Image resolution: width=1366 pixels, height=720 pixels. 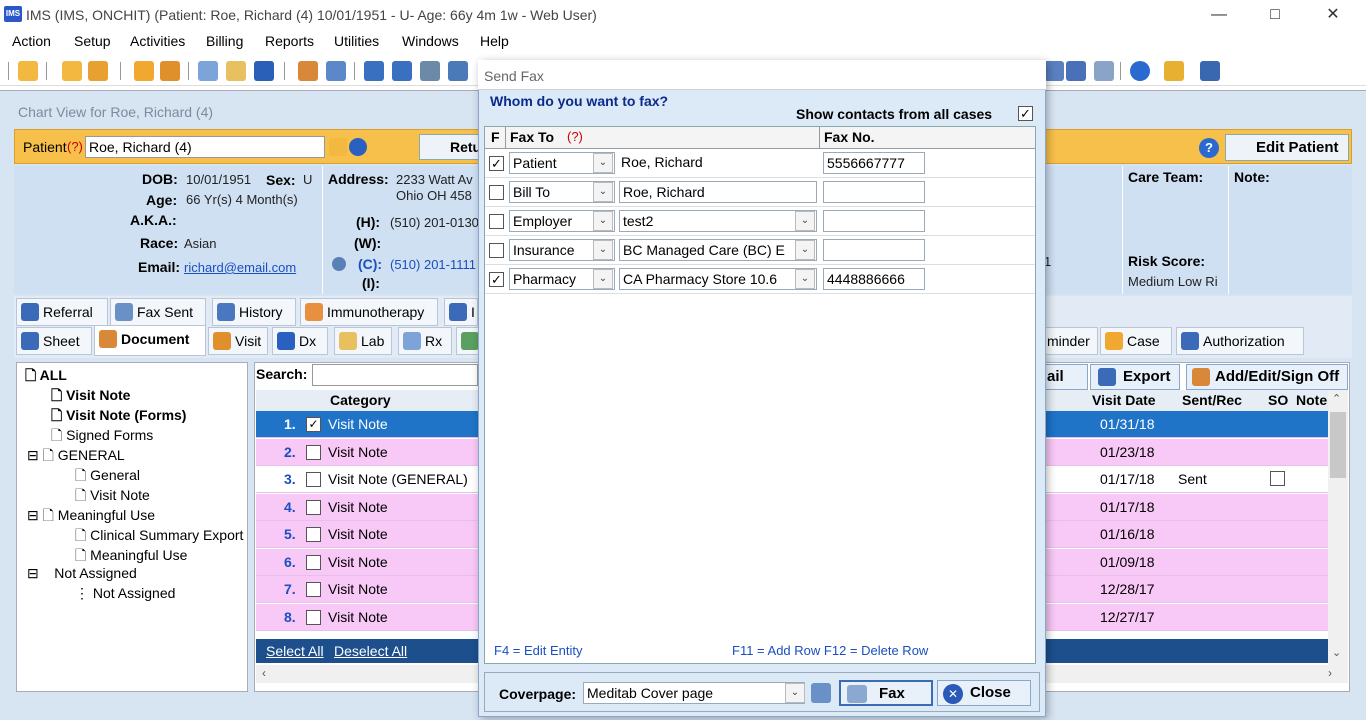 I want to click on menu-windows: Windows, so click(x=430, y=41).